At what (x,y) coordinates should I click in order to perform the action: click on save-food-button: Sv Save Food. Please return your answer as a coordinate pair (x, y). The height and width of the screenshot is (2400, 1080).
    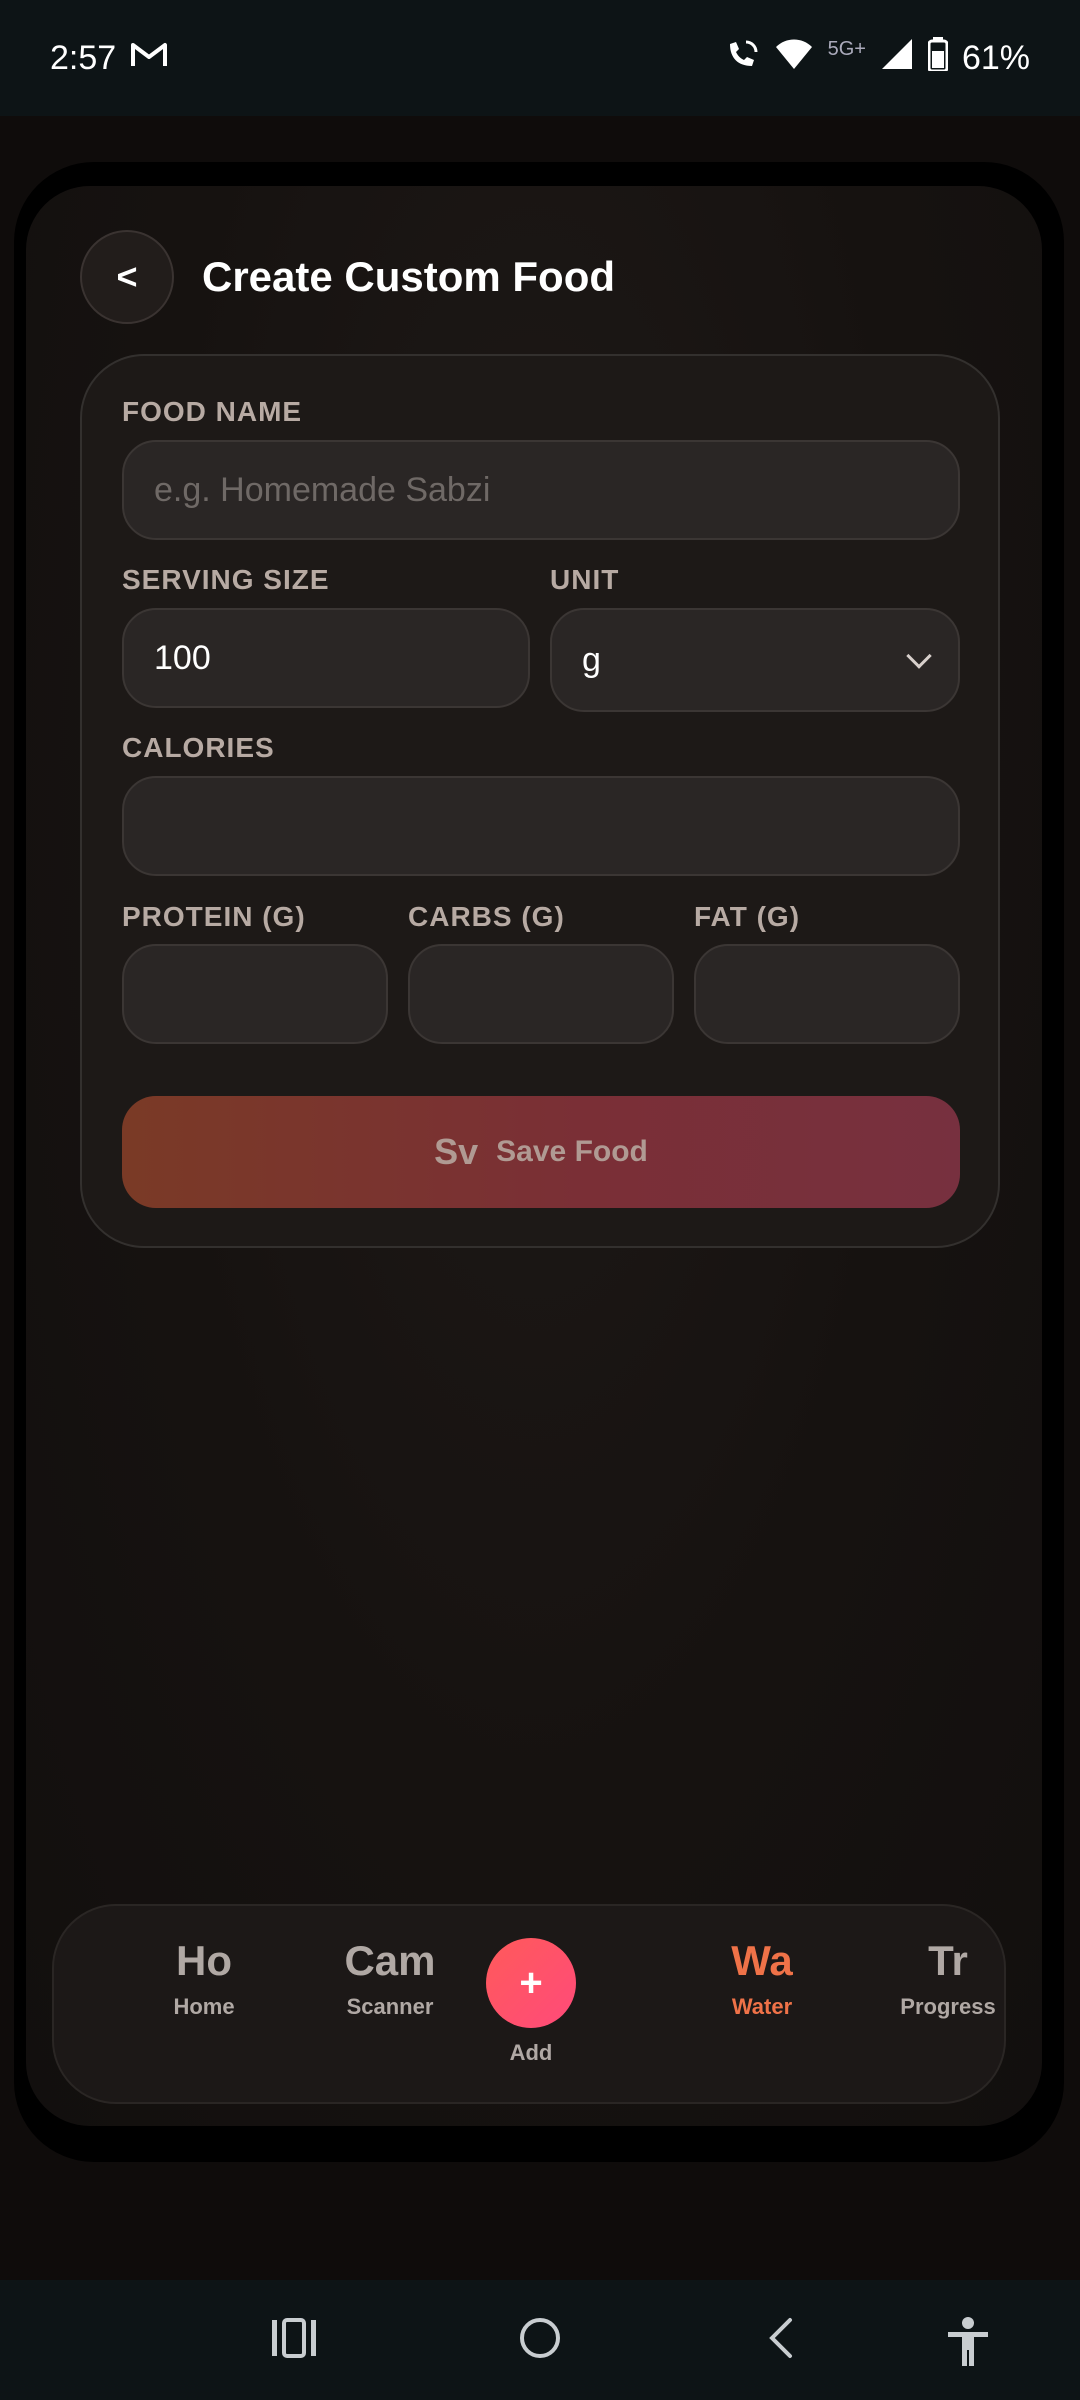
    Looking at the image, I should click on (541, 1152).